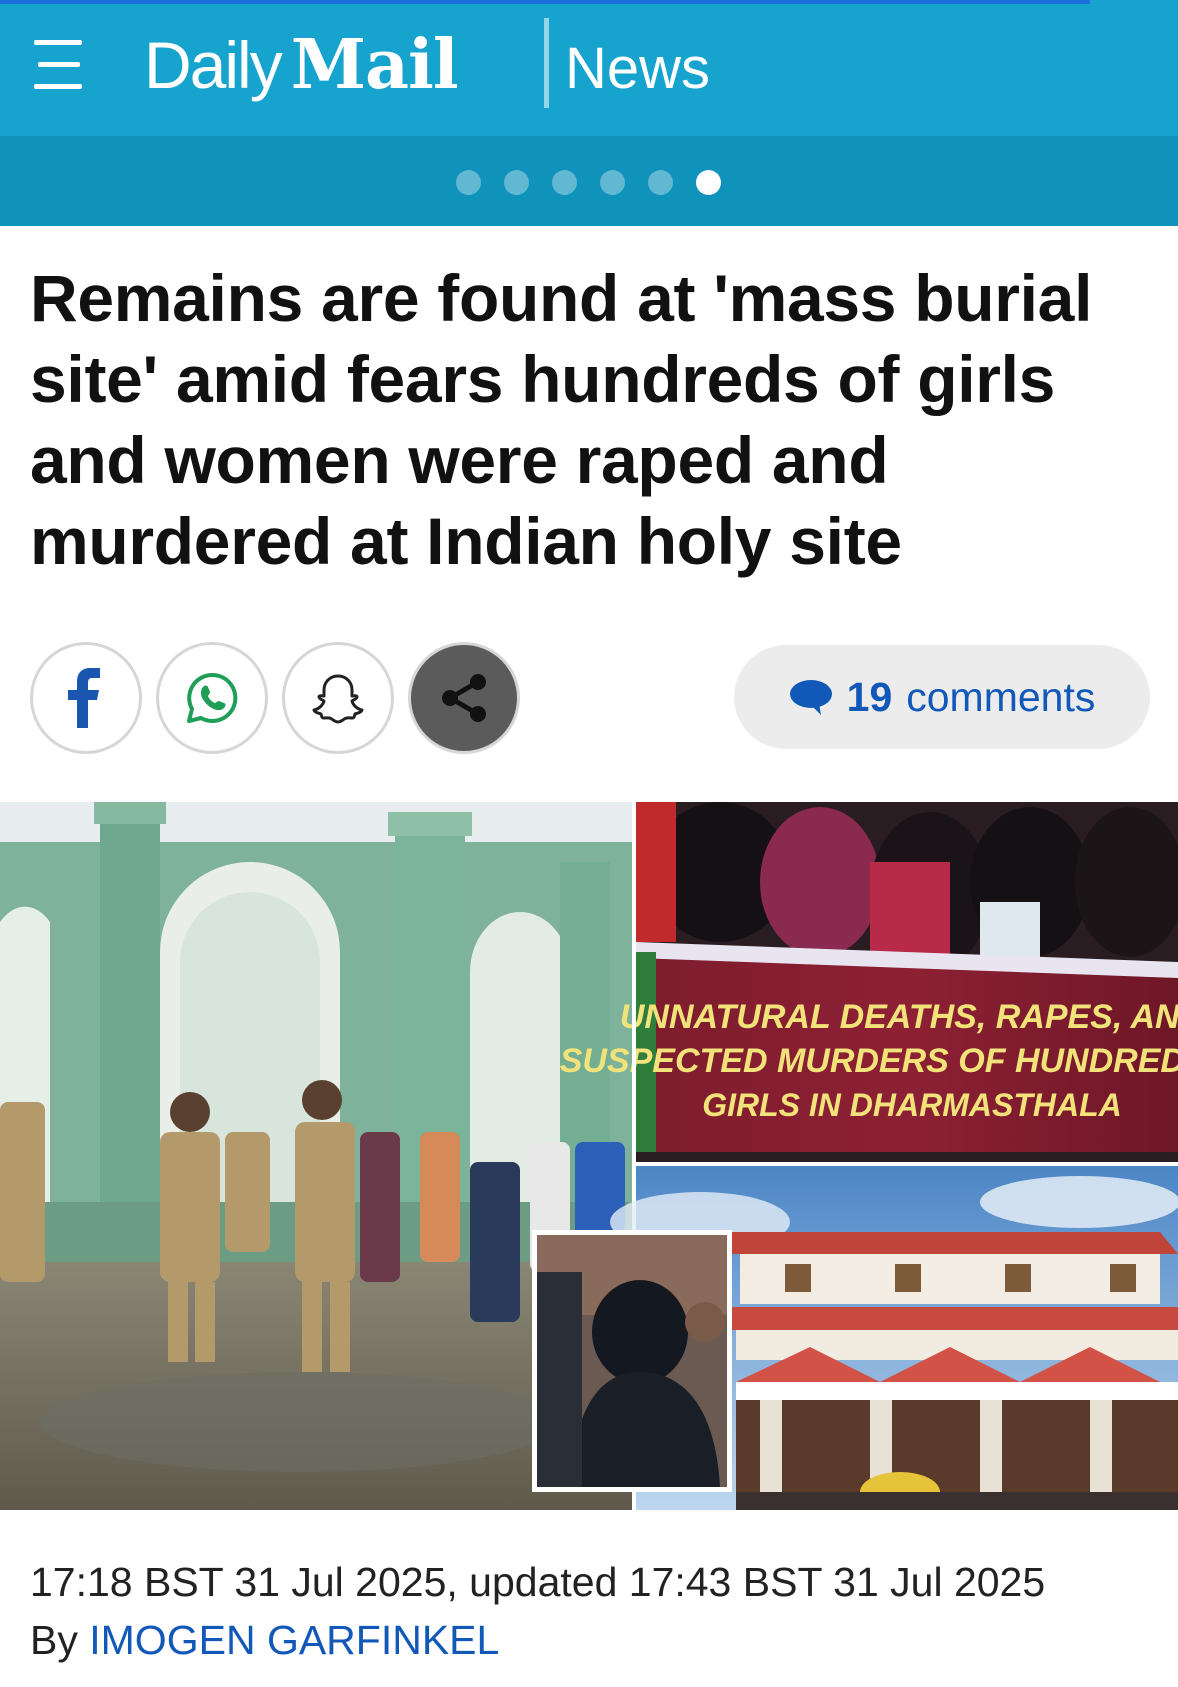 Image resolution: width=1178 pixels, height=1687 pixels. I want to click on whatsapp-share-button, so click(212, 698).